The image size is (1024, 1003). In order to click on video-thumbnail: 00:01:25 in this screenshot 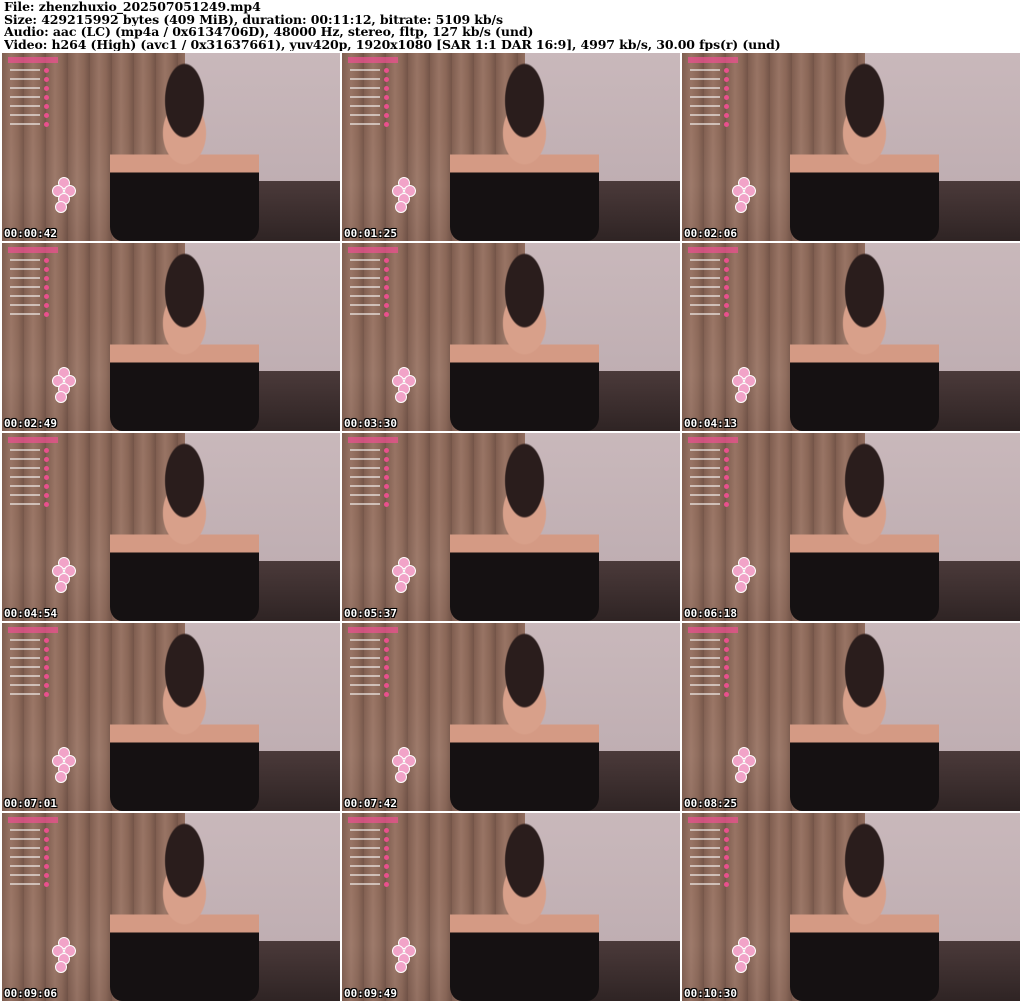, I will do `click(511, 147)`.